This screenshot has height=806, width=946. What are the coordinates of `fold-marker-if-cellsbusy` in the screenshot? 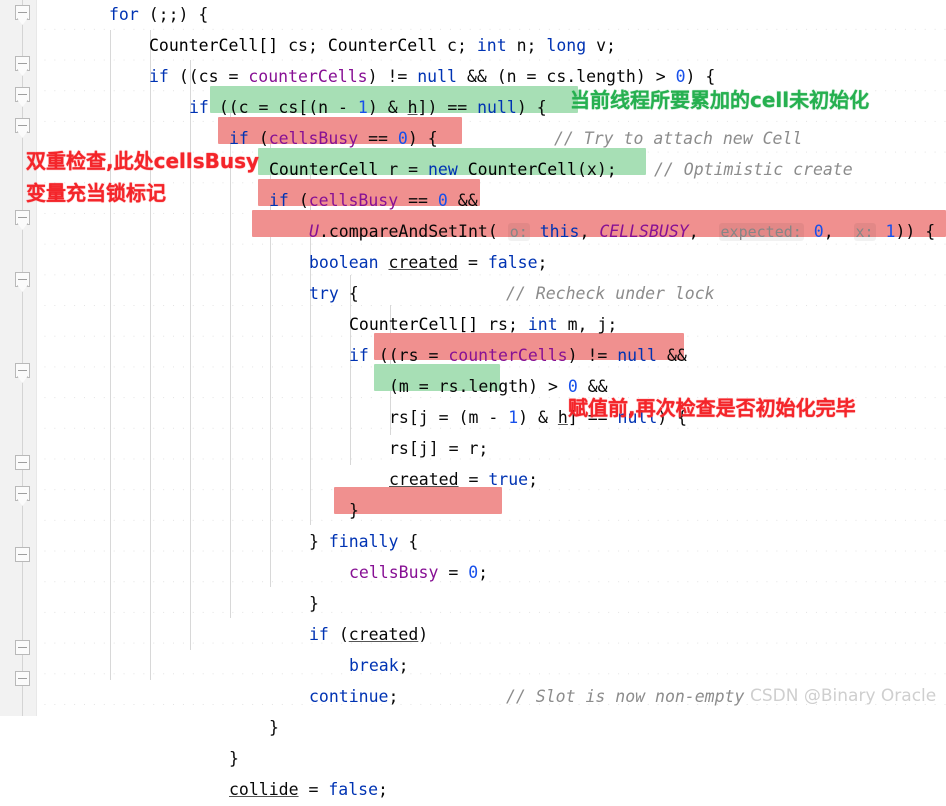 It's located at (22, 125).